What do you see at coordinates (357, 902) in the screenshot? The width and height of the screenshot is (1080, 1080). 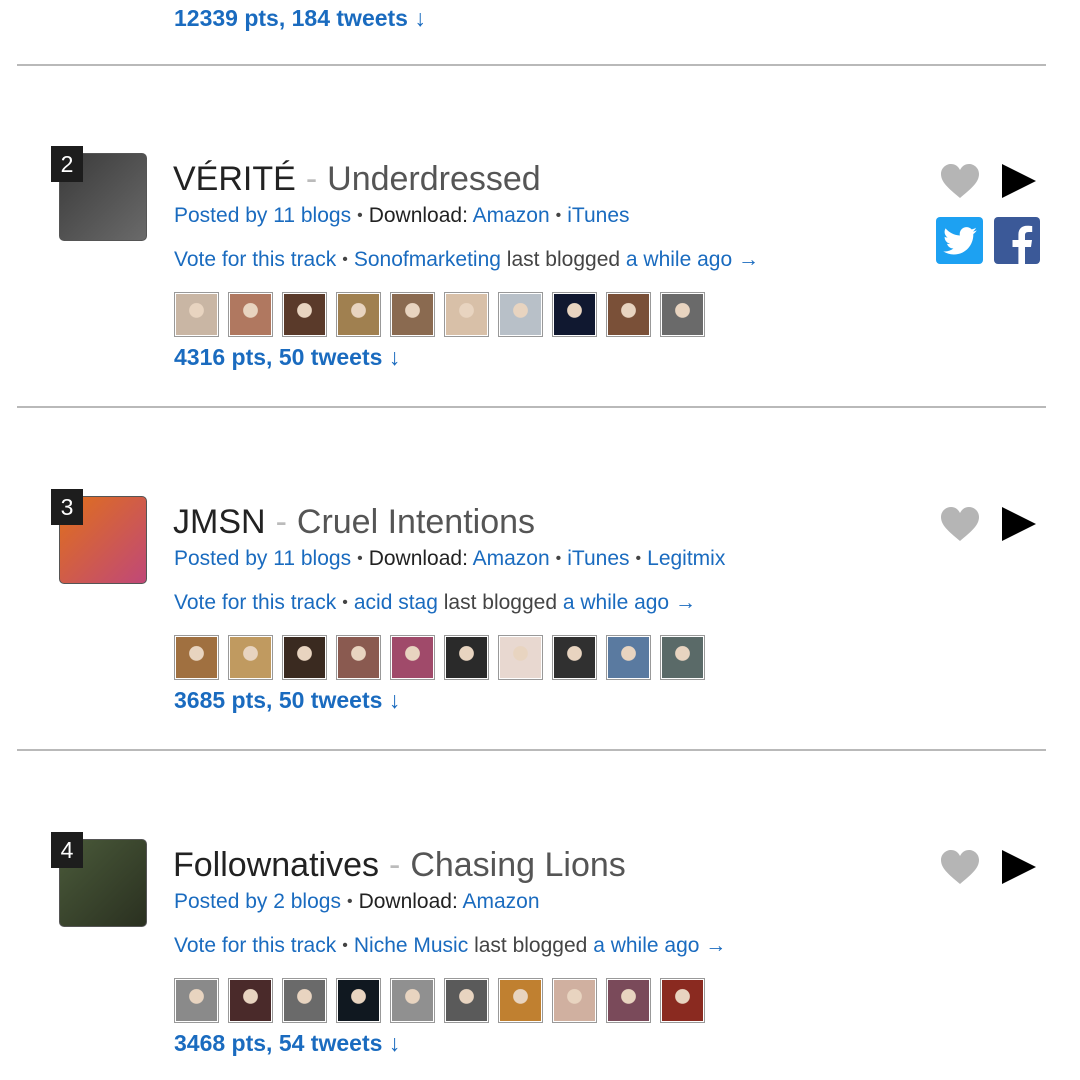 I see `track-meta: Posted by 2 blogs • Download: Amazon` at bounding box center [357, 902].